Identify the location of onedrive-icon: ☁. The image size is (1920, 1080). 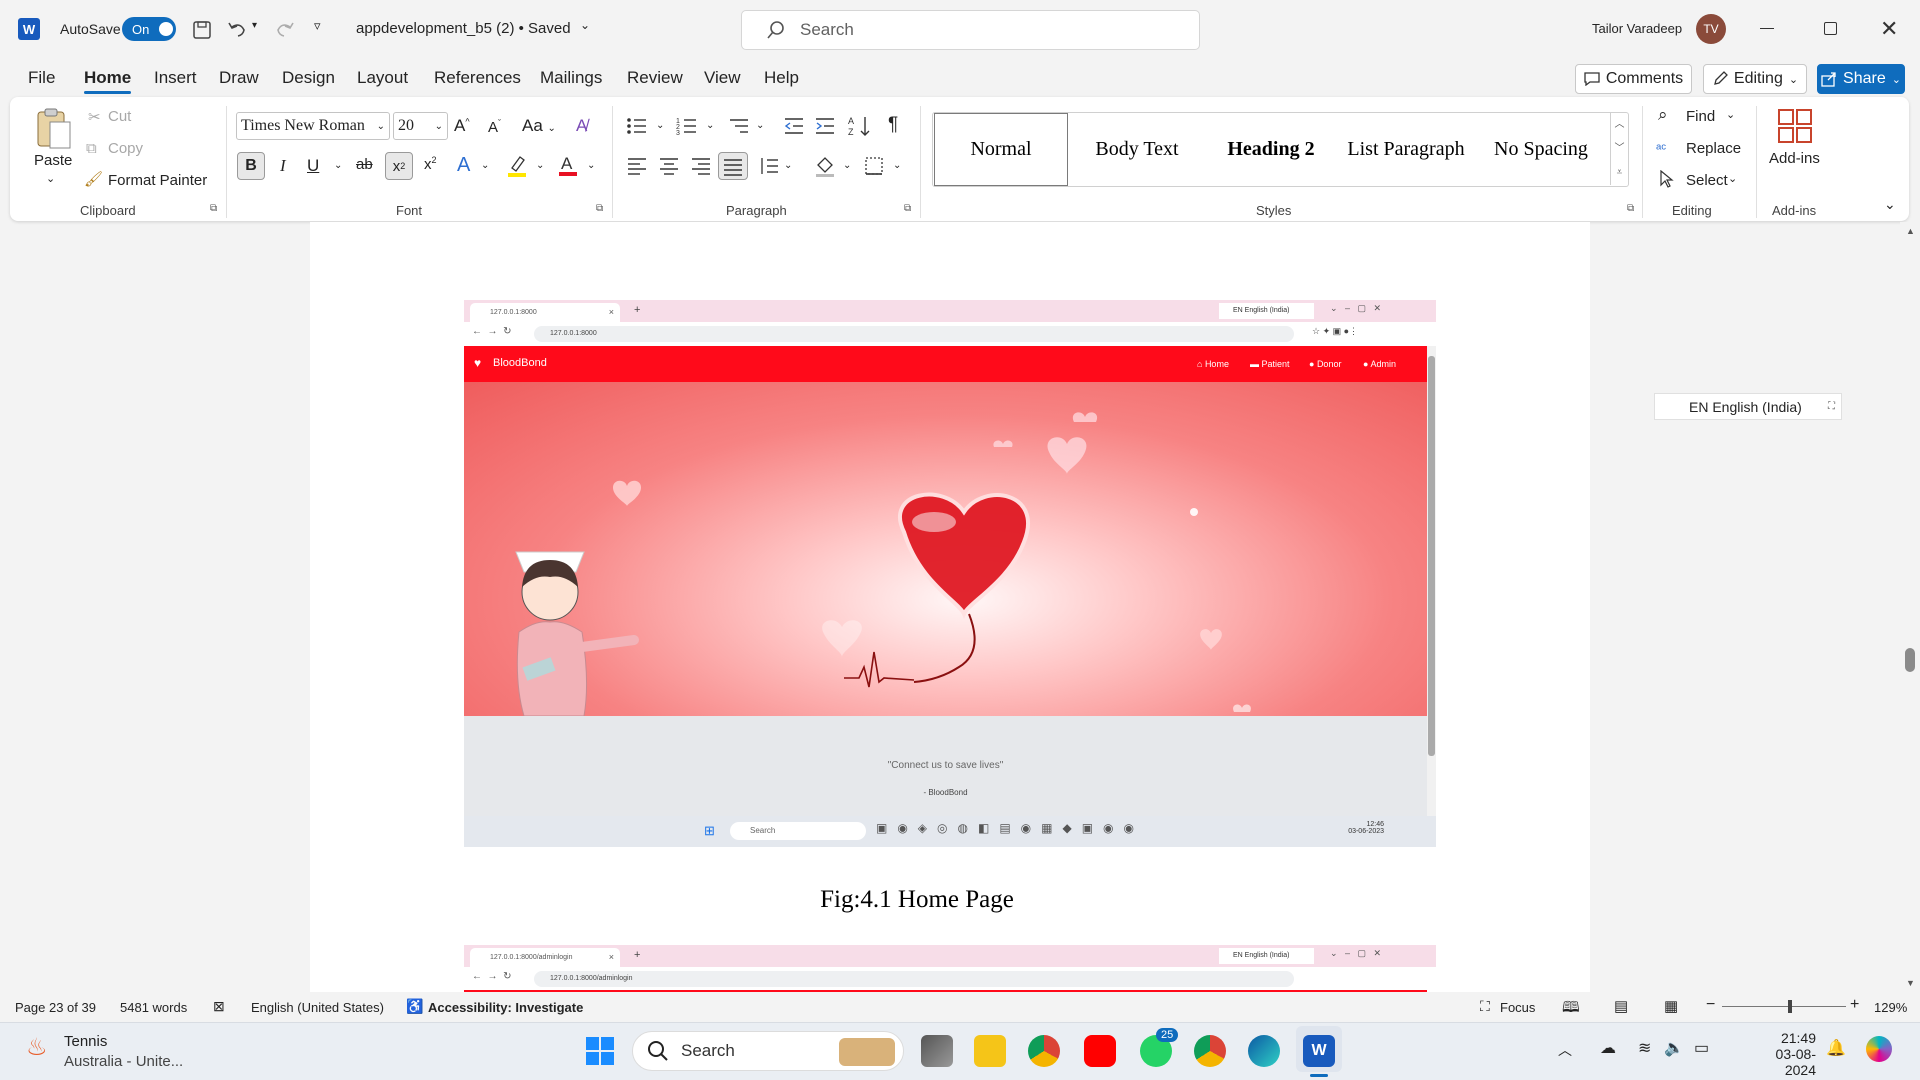
(1608, 1048).